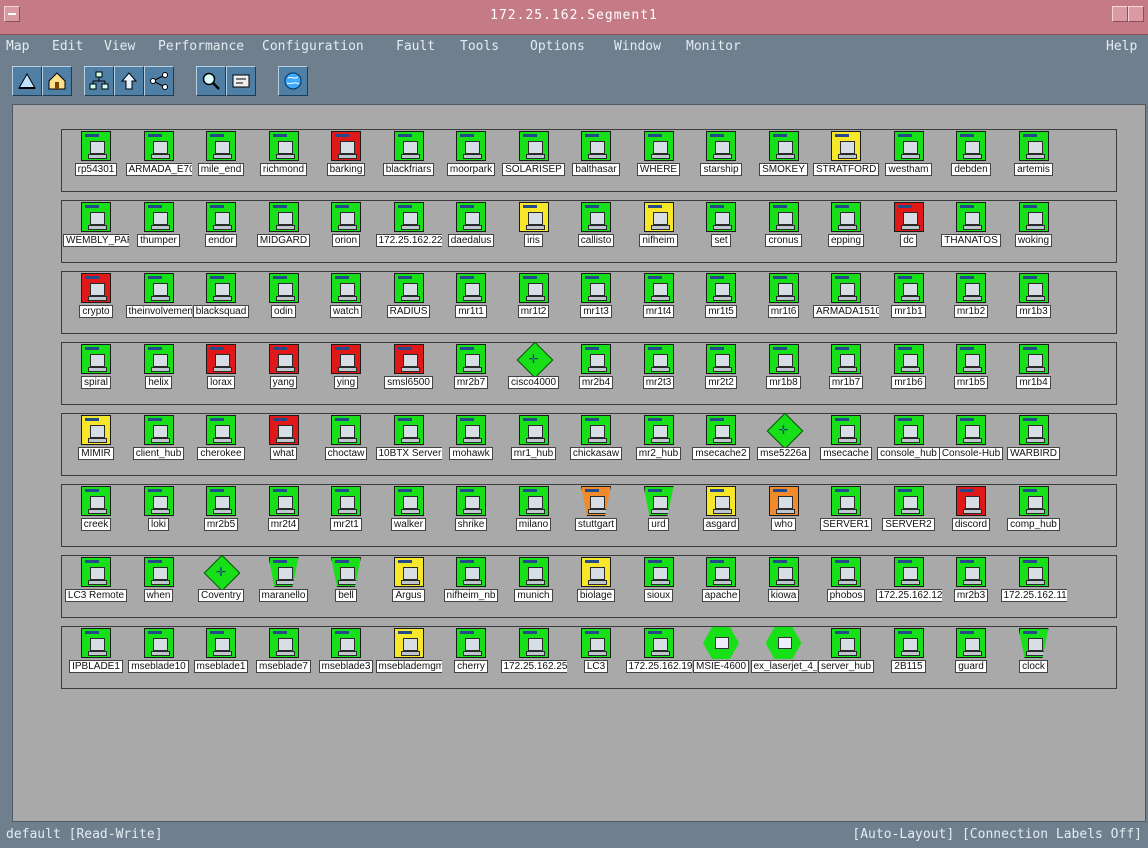 This screenshot has width=1148, height=848. What do you see at coordinates (909, 162) in the screenshot?
I see `map-node: westham` at bounding box center [909, 162].